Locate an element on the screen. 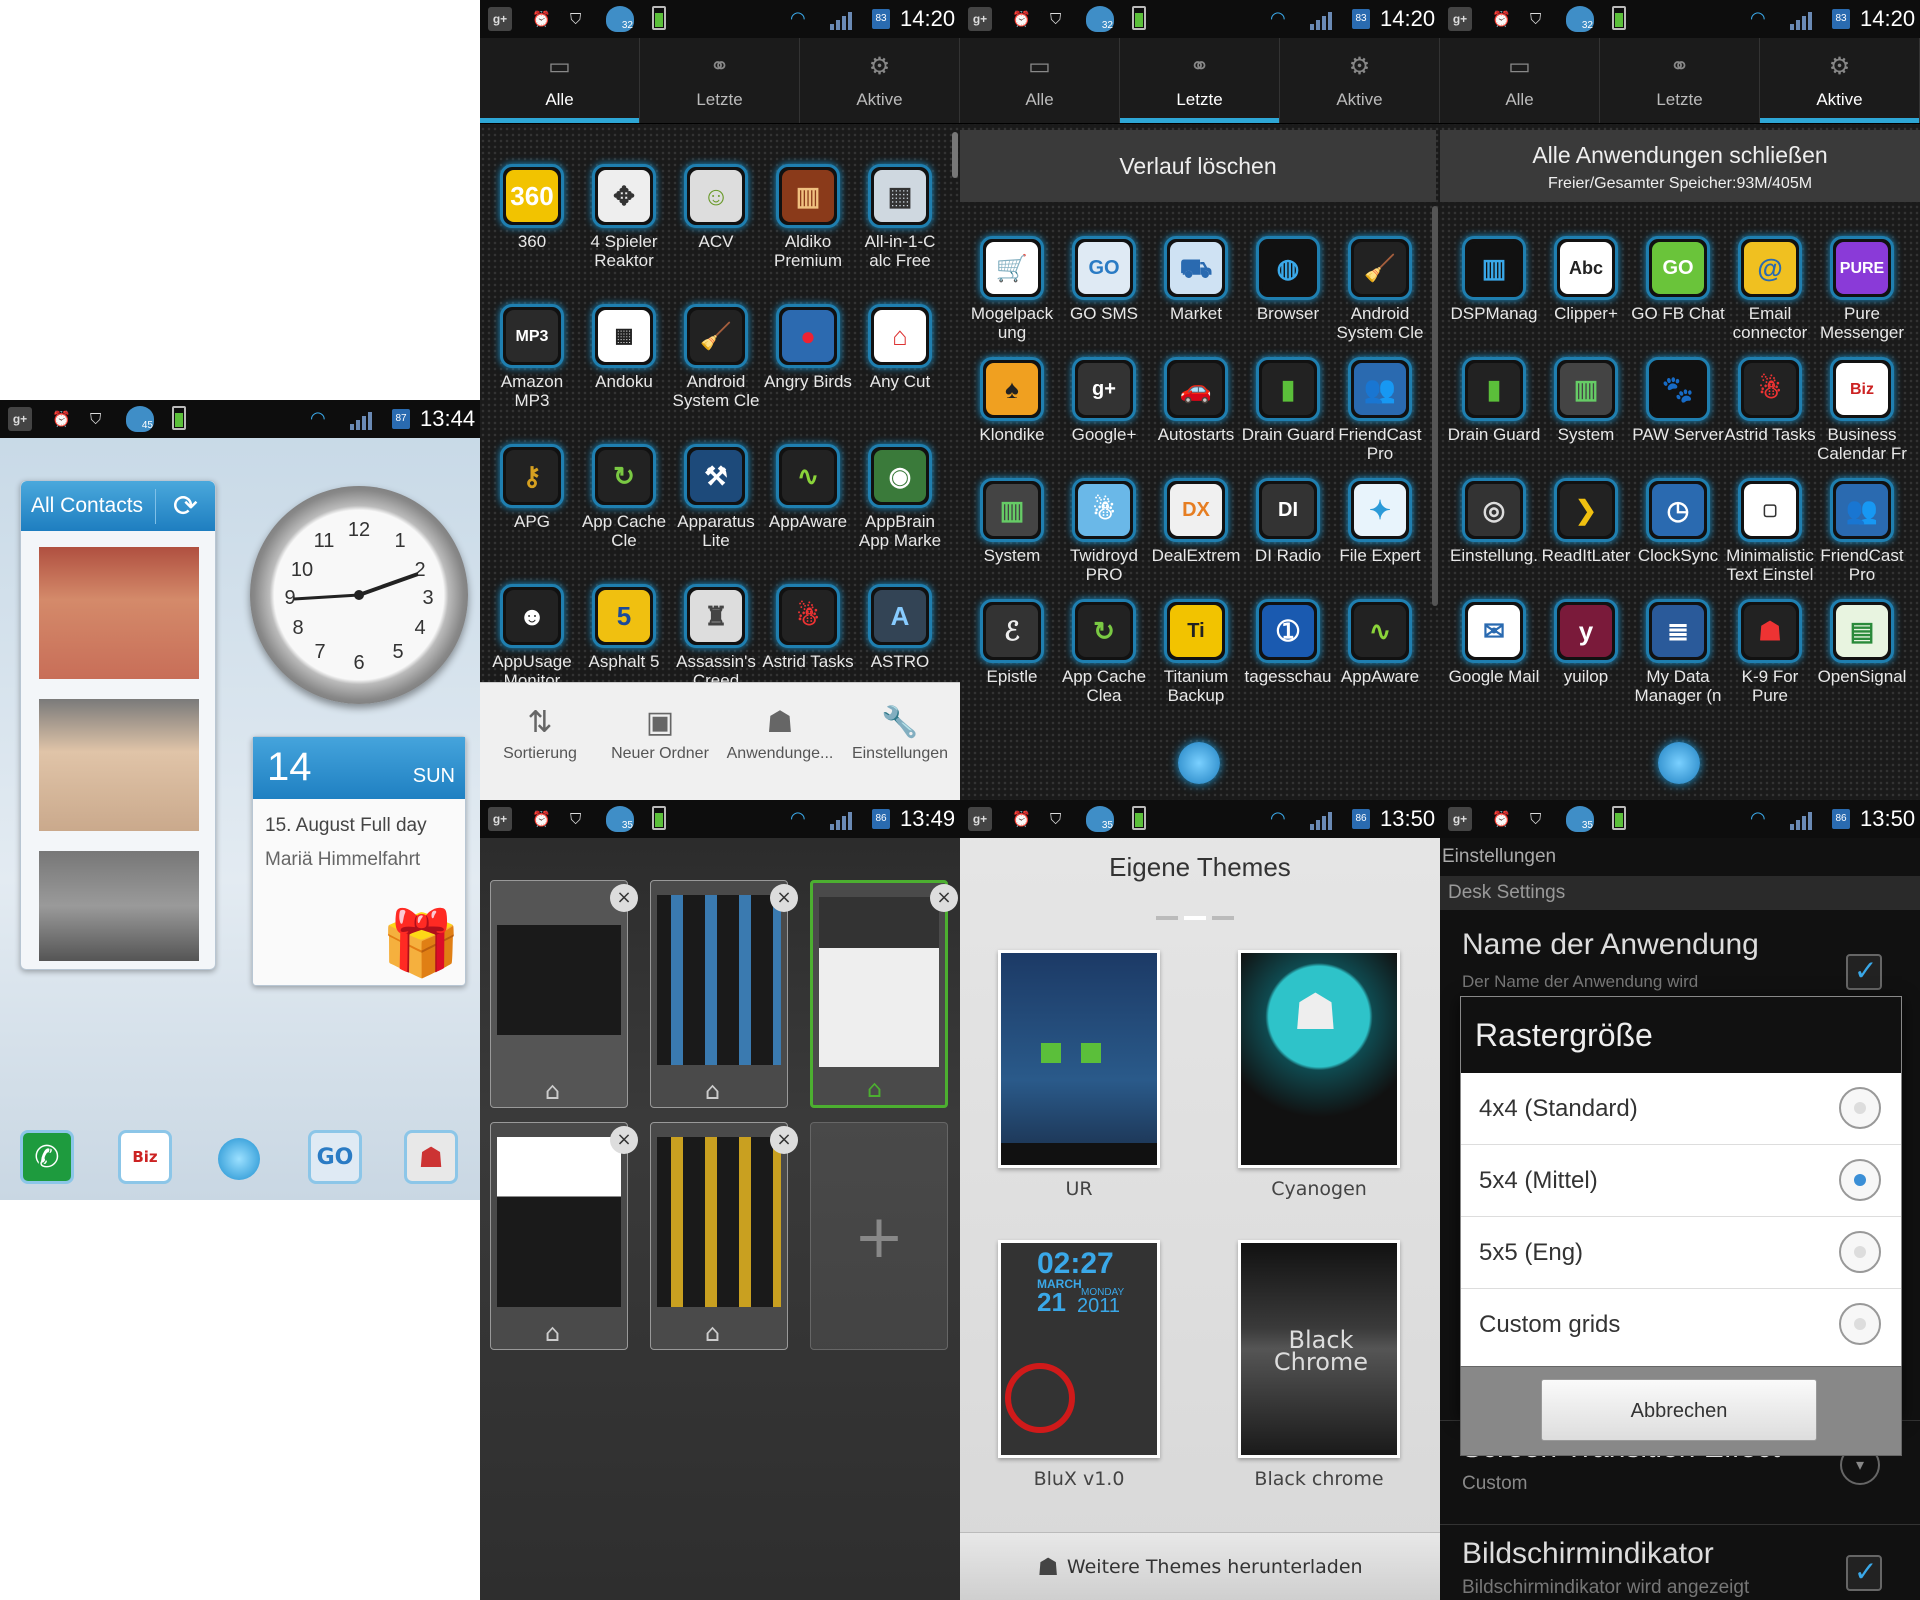 The height and width of the screenshot is (1600, 1920). dialog-option: 5x5 (Eng) is located at coordinates (1681, 1253).